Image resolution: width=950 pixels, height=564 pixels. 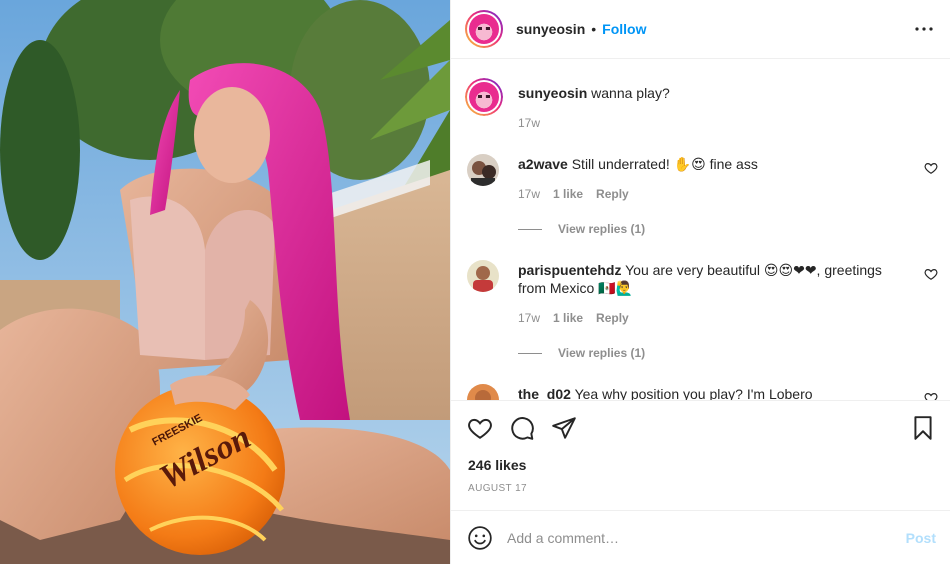 I want to click on comment-icon, so click(x=522, y=428).